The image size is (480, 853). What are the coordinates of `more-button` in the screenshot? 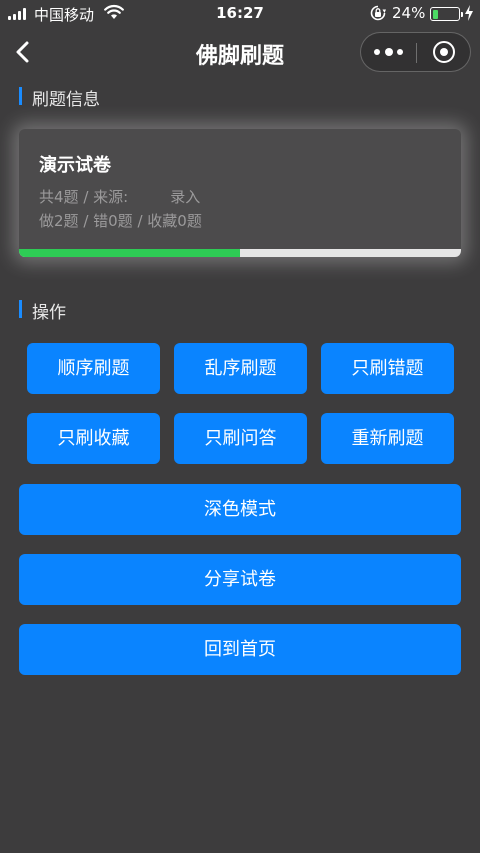 It's located at (388, 52).